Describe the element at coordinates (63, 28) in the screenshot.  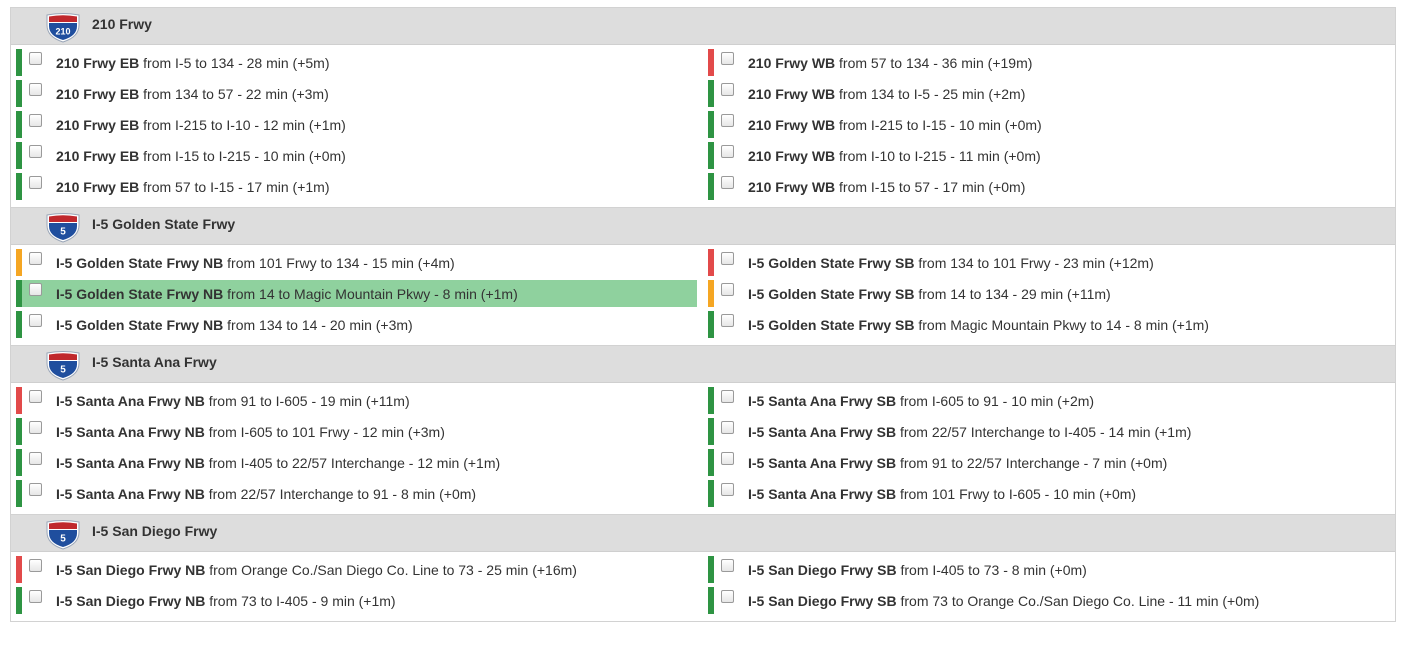
I see `interstate-shield-icon: 210` at that location.